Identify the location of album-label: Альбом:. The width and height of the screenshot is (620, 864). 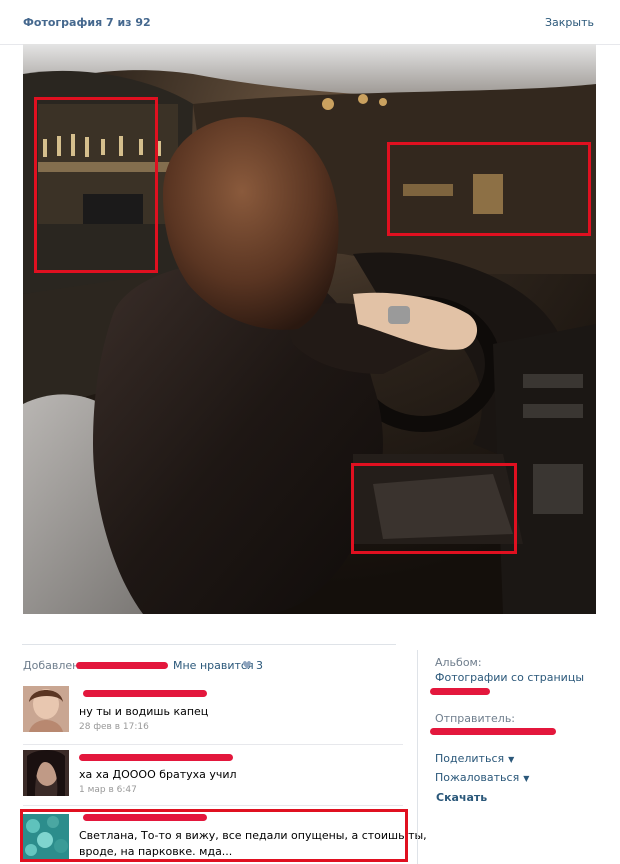
(458, 662).